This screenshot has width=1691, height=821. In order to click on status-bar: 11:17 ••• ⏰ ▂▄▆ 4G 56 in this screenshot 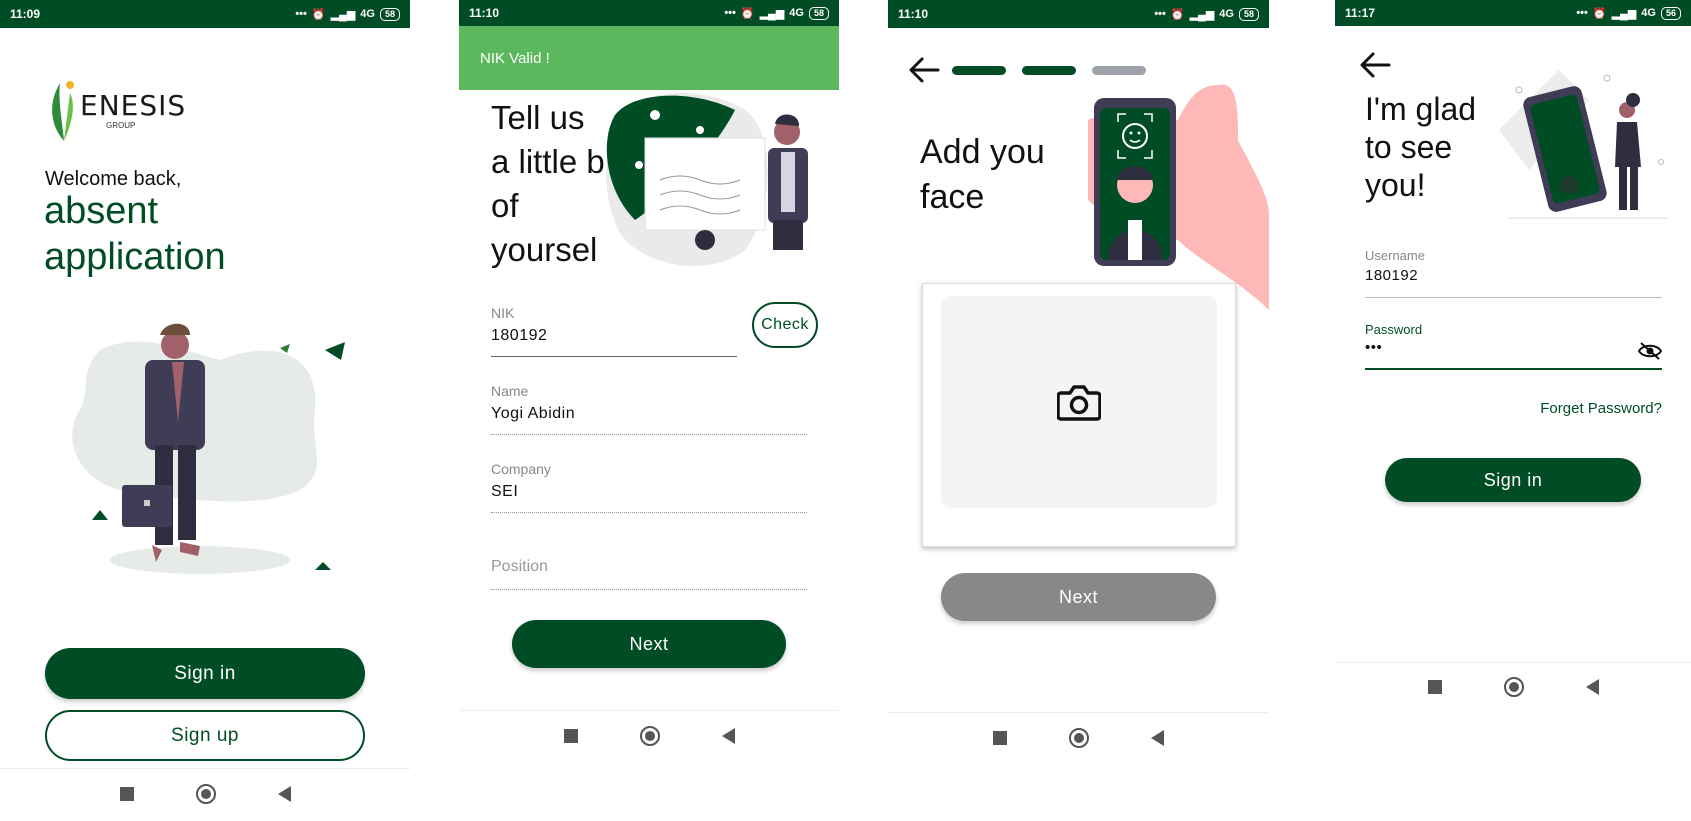, I will do `click(1513, 13)`.